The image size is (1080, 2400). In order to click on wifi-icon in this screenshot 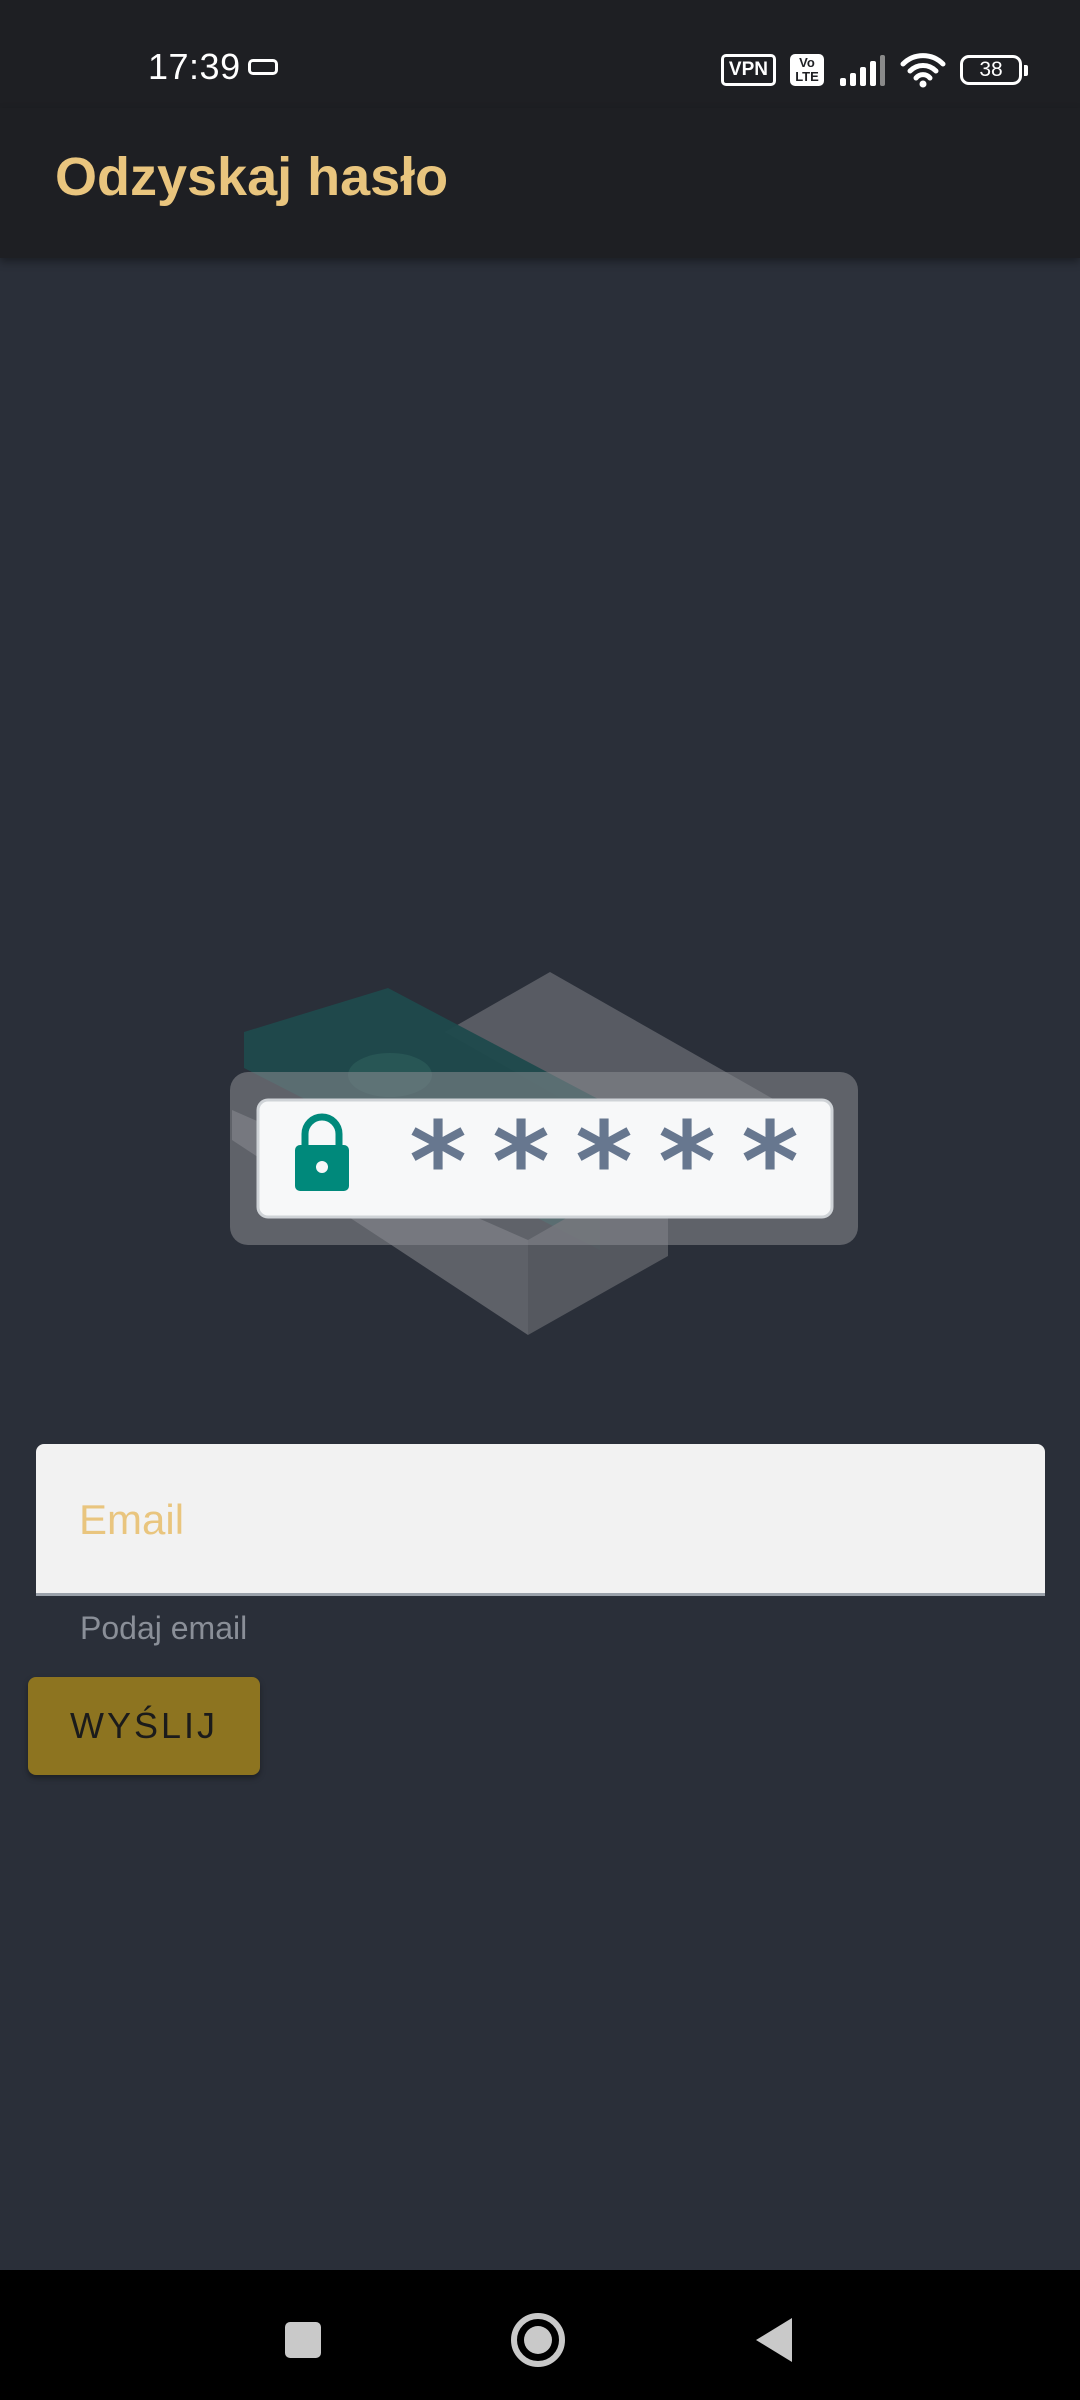, I will do `click(923, 70)`.